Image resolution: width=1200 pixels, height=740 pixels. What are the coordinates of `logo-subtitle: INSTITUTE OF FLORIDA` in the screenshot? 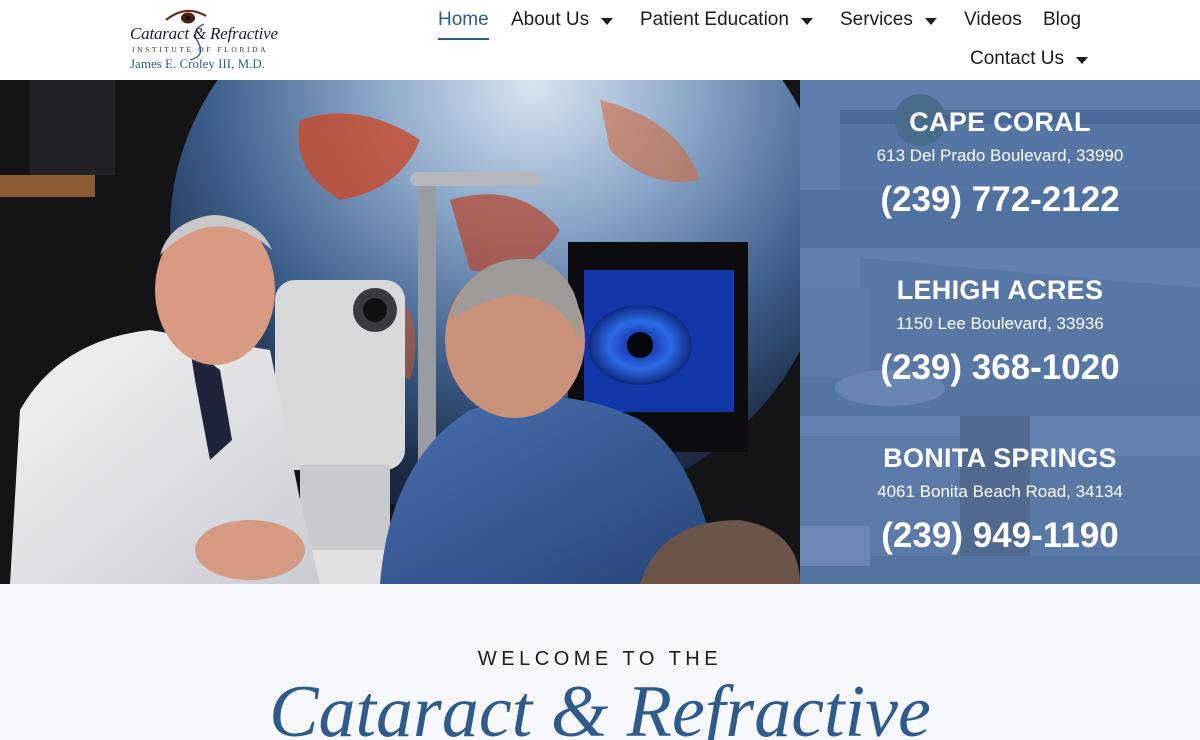 It's located at (200, 49).